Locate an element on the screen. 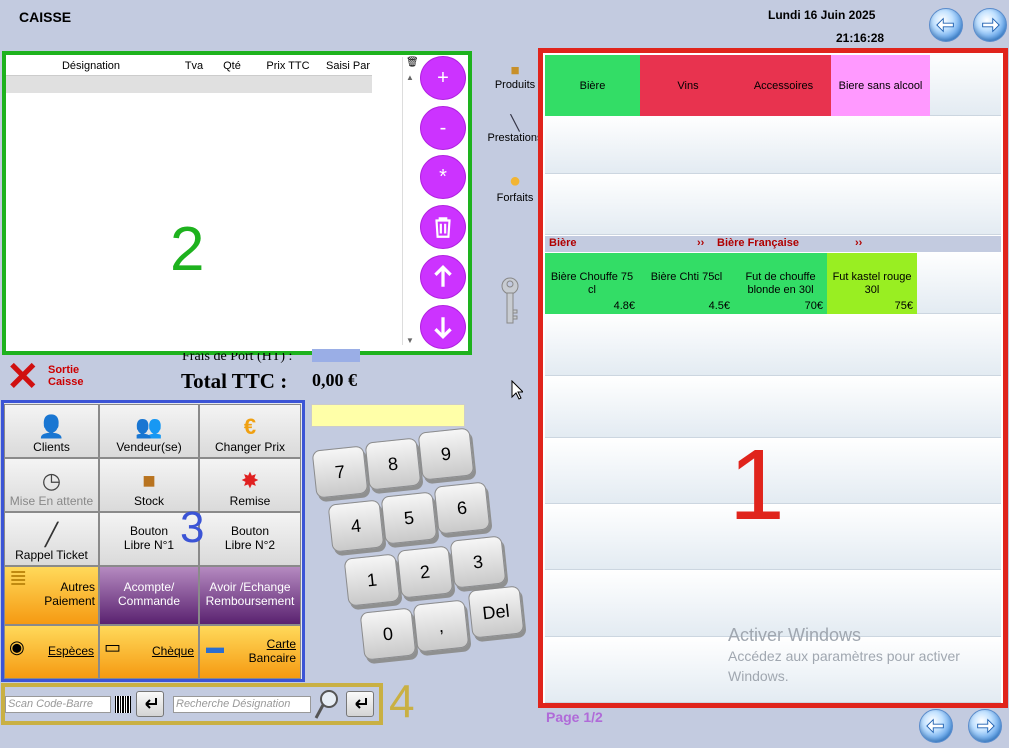 This screenshot has width=1009, height=748. prev-page-button is located at coordinates (936, 726).